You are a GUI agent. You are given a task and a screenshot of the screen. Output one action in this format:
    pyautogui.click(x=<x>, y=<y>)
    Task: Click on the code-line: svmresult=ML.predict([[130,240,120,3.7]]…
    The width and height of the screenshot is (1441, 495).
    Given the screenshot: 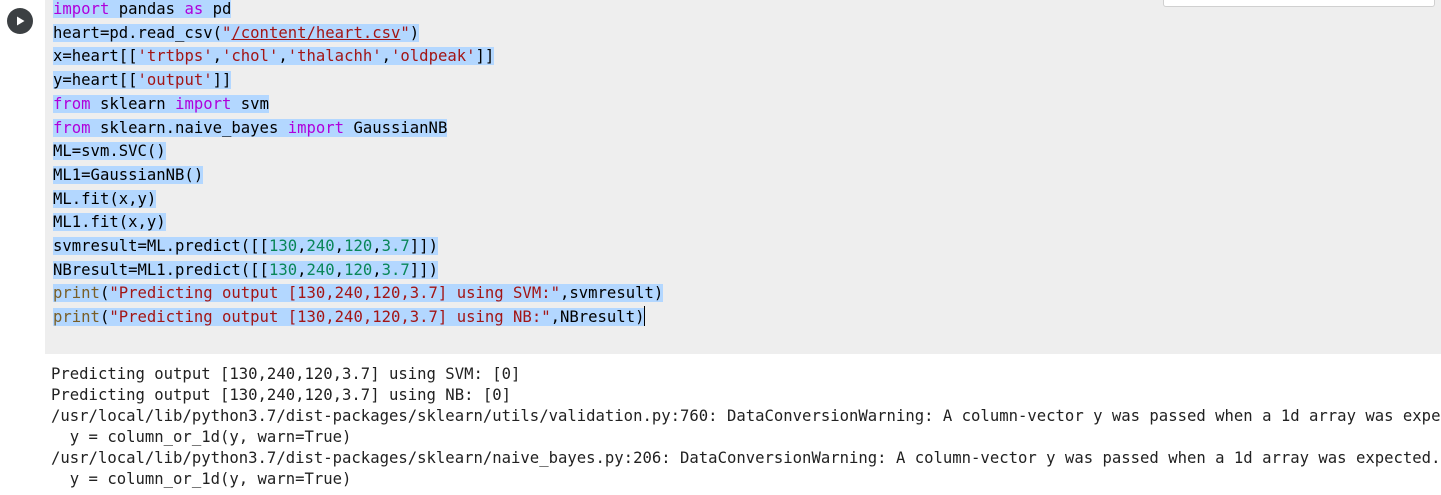 What is the action you would take?
    pyautogui.click(x=245, y=246)
    